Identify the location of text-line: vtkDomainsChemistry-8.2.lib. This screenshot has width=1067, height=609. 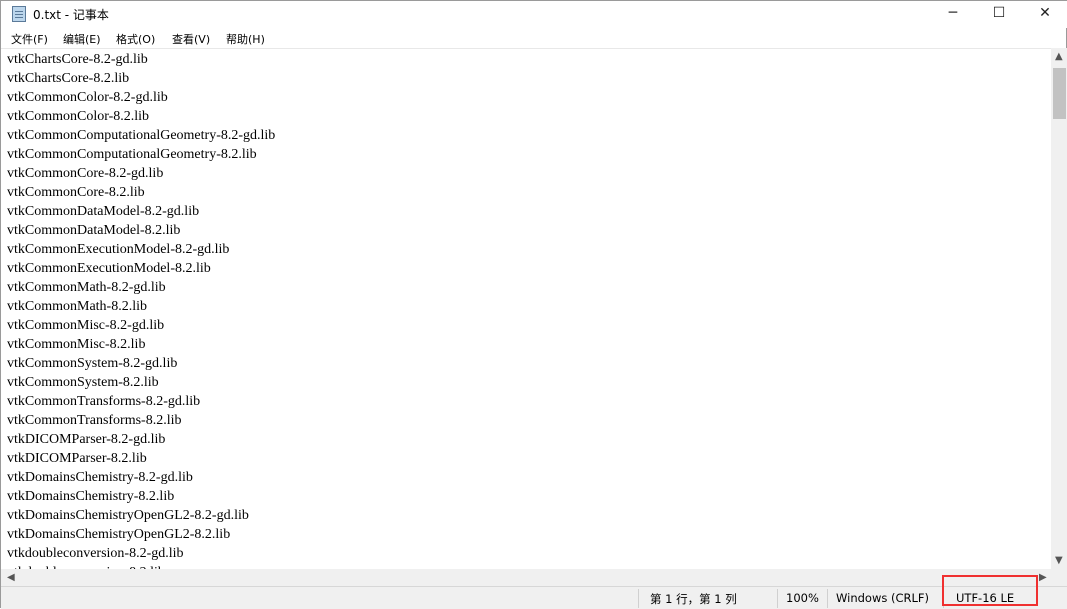
(91, 496).